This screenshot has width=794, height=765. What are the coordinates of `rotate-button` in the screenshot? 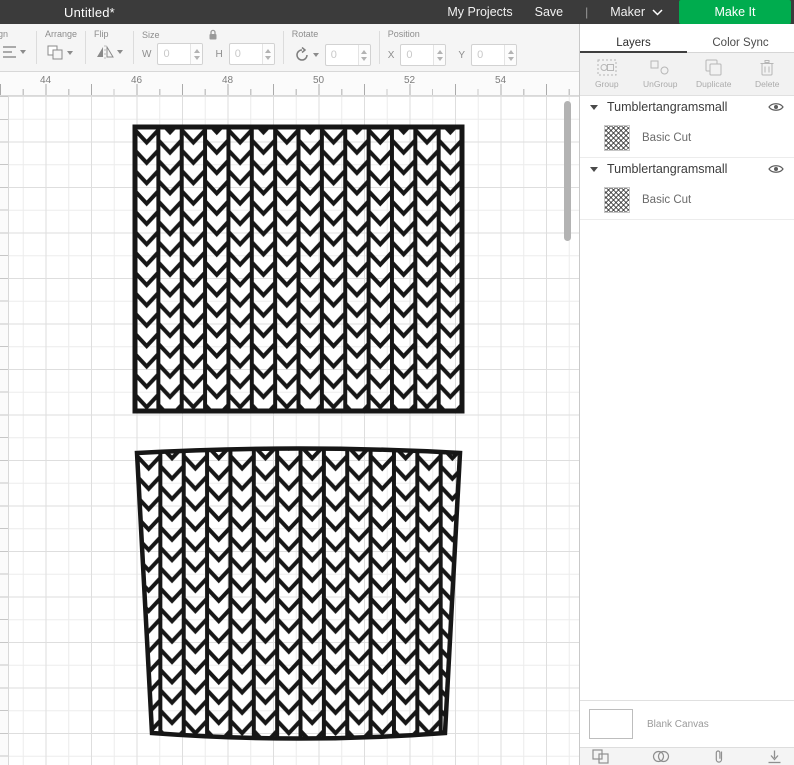 It's located at (306, 55).